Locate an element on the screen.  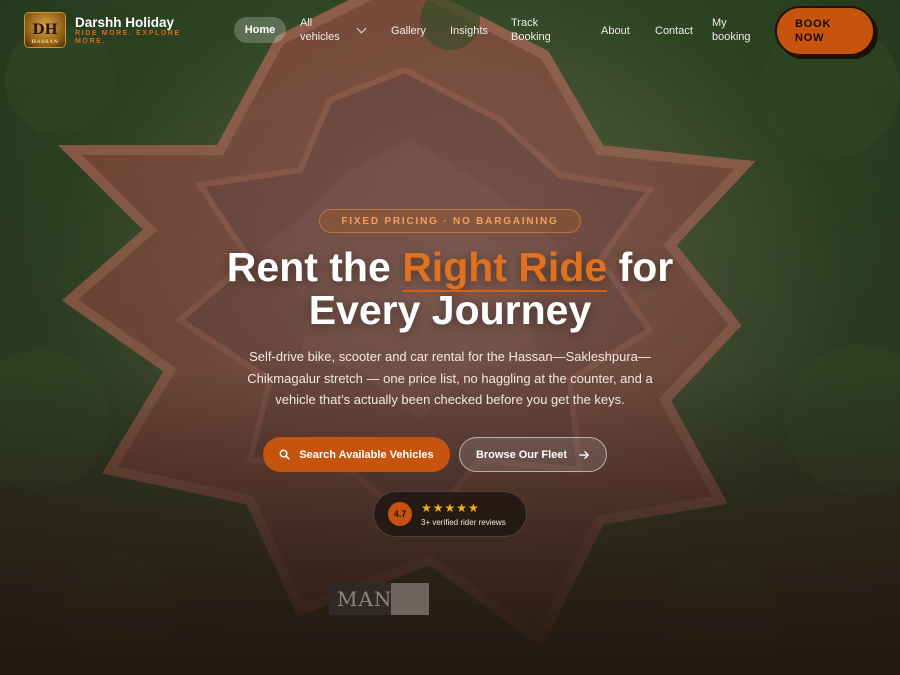
nav-item-contact: Contact is located at coordinates (674, 31).